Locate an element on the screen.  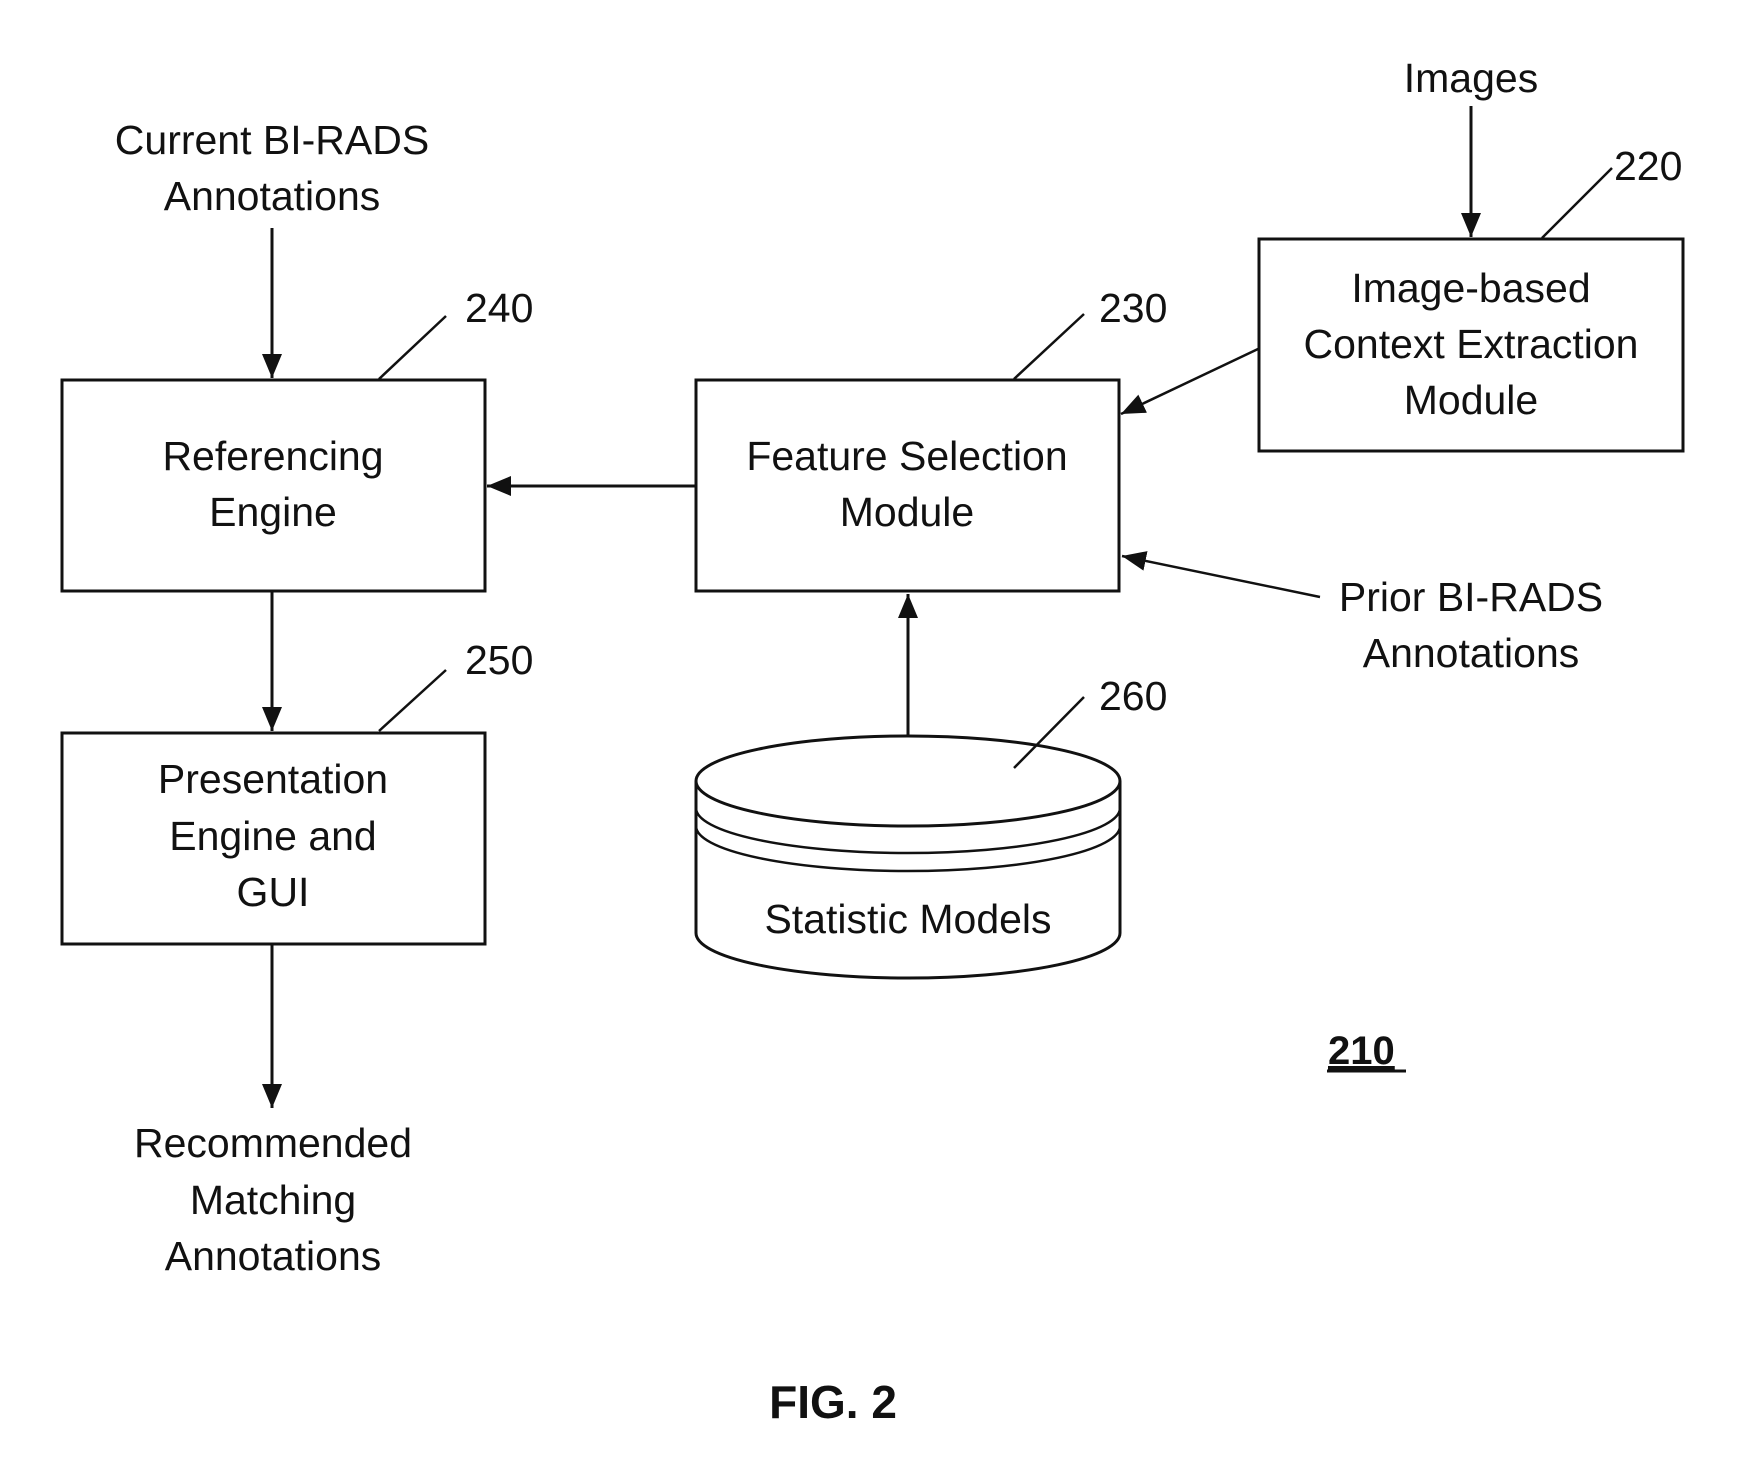
feature-selection-box is located at coordinates (907, 485).